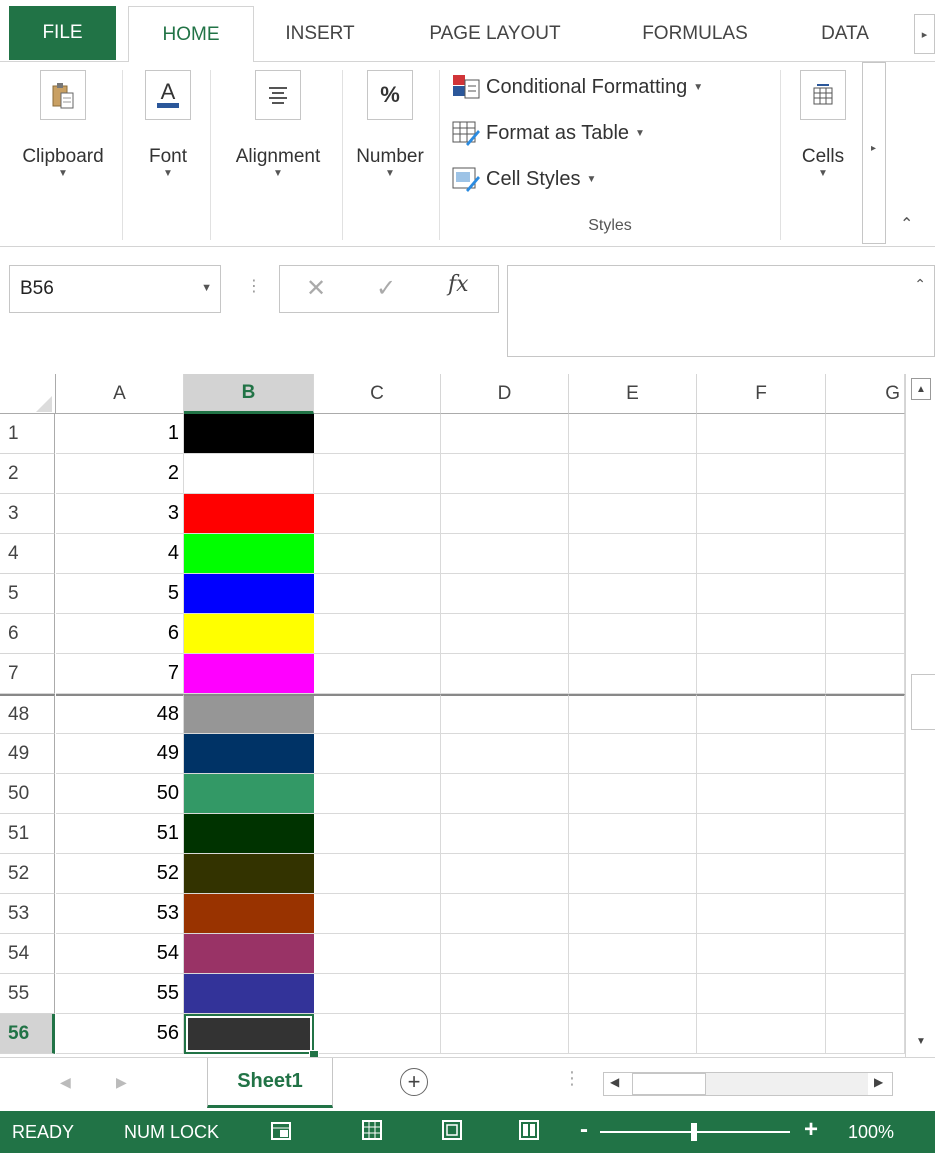 This screenshot has height=1153, width=935. What do you see at coordinates (865, 954) in the screenshot?
I see `cell-g54` at bounding box center [865, 954].